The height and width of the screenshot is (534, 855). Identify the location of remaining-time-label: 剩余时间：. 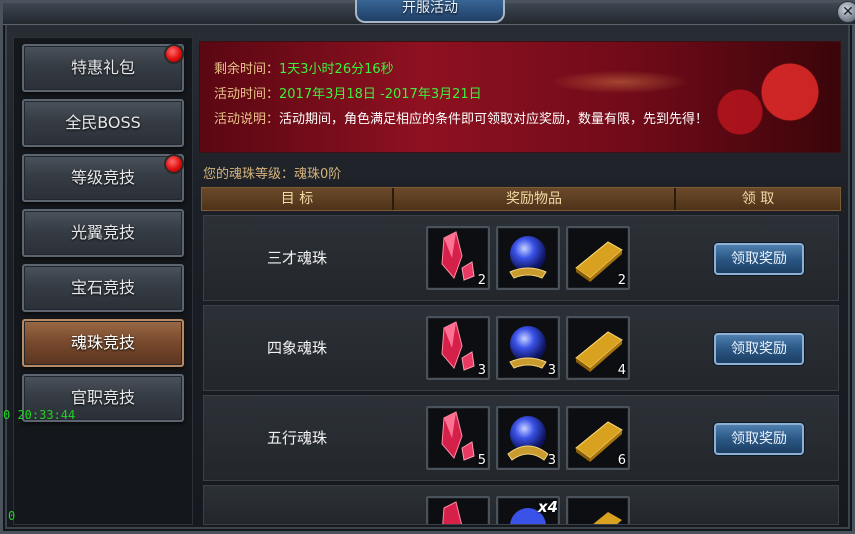
(247, 69).